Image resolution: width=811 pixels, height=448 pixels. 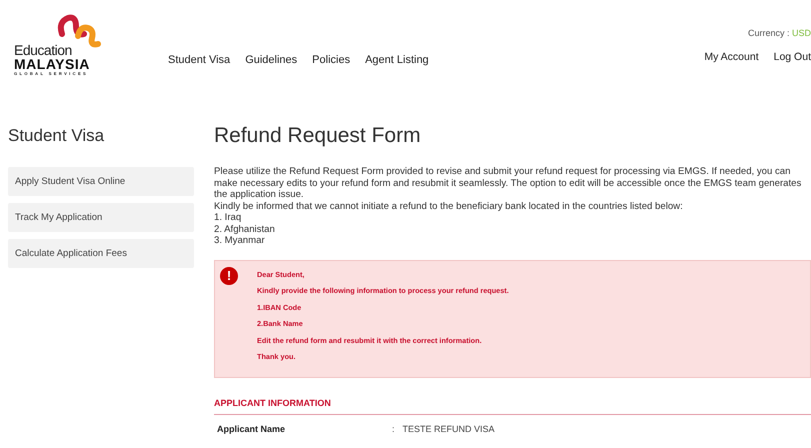 What do you see at coordinates (508, 183) in the screenshot?
I see `intro-text: Please utilize the Refund Request Form provided to revise and submit your refund request for processing via EMGS. If needed, you can make necessary edits to your refund form and resubmit it seamlessly. The option to edit will be accessible once the EMGS team generates the application issue.` at bounding box center [508, 183].